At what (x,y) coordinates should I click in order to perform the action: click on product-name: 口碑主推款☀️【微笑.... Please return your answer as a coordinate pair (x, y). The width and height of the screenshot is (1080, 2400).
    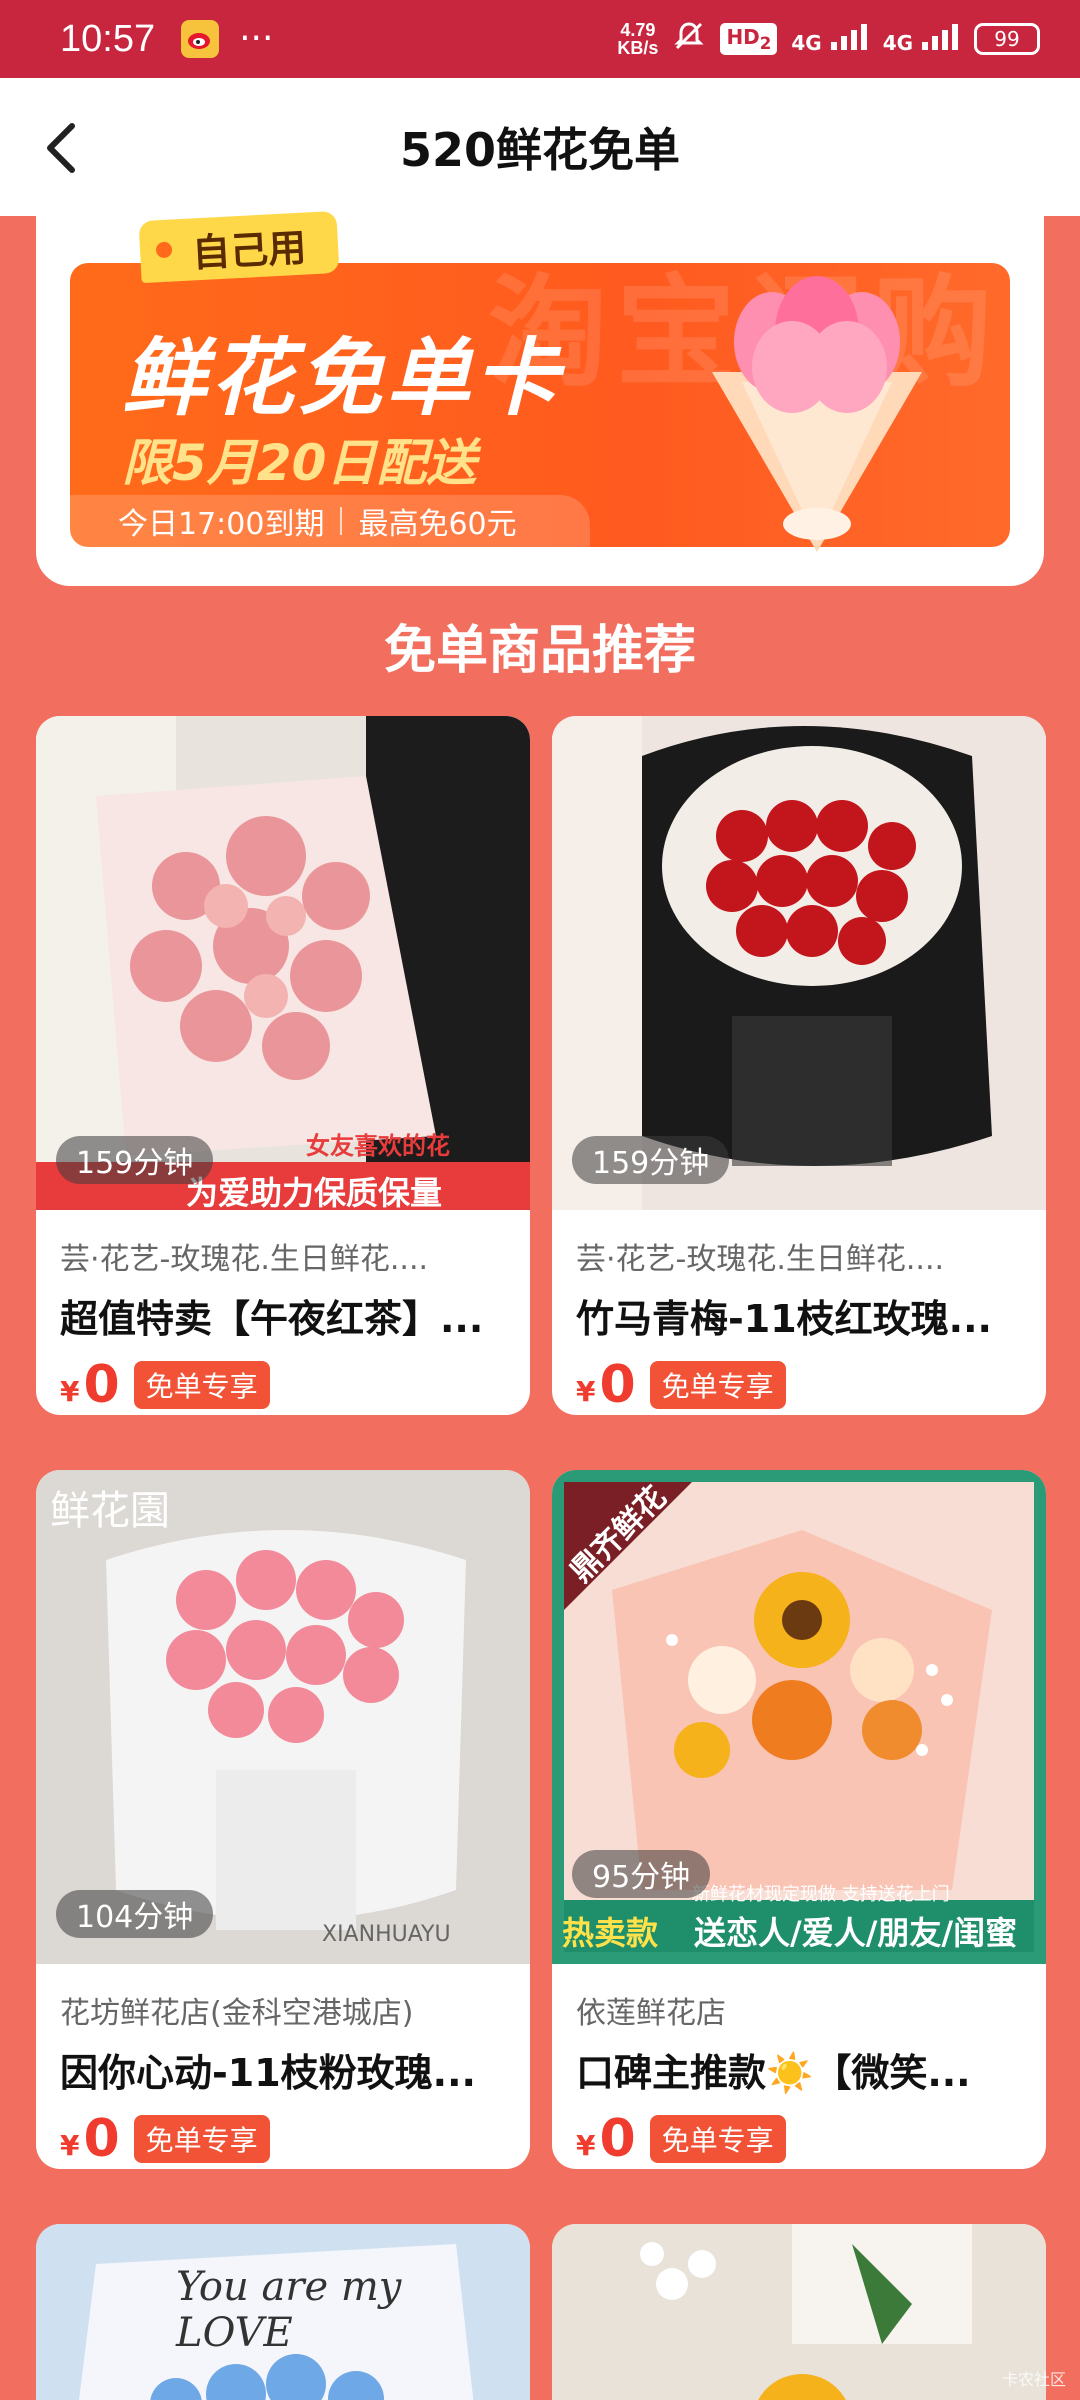
    Looking at the image, I should click on (773, 2073).